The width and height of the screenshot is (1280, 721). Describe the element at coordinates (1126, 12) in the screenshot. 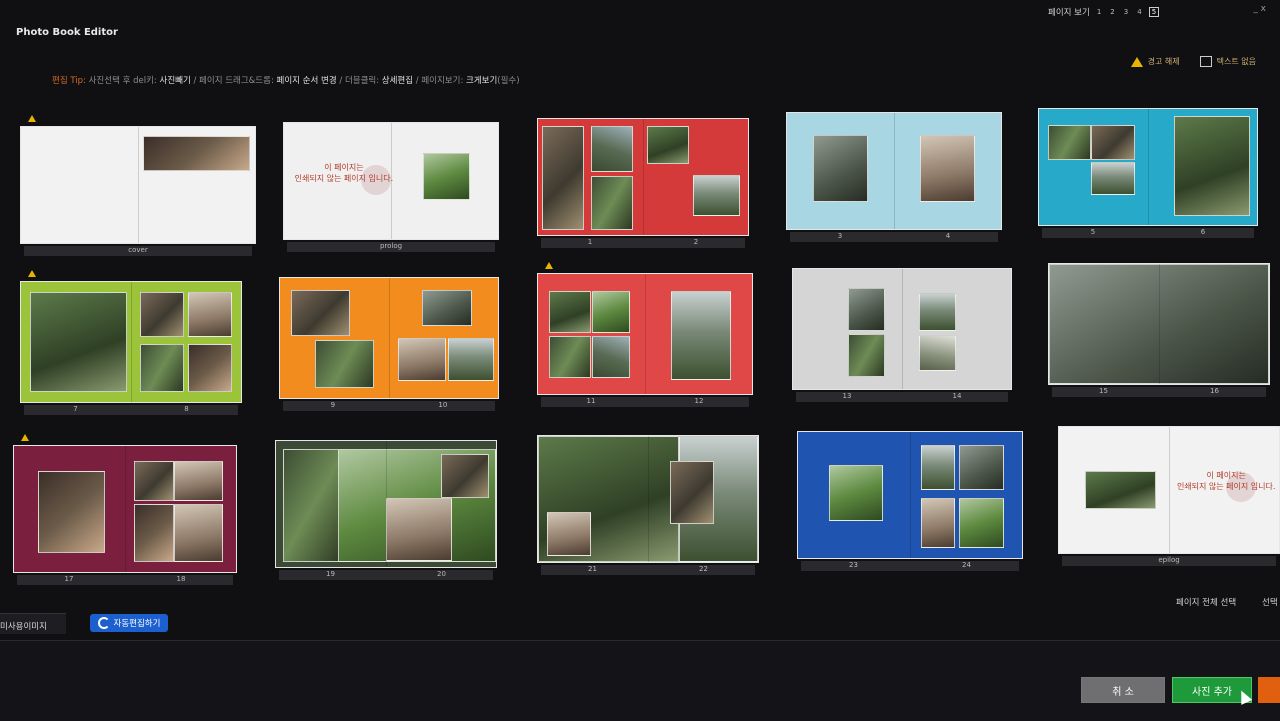

I see `page-view-3: 3` at that location.